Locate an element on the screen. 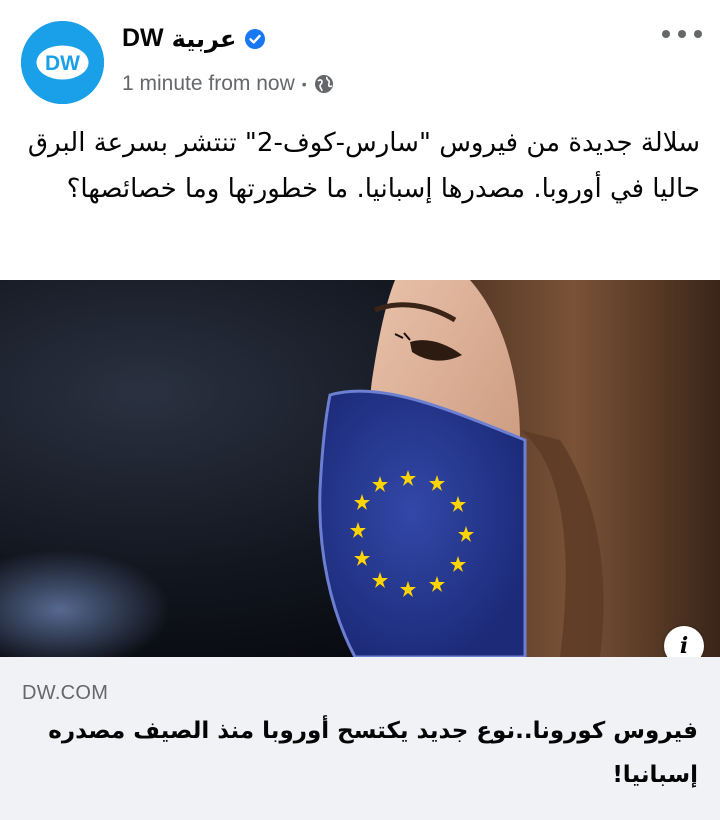  page-name: DW عربية is located at coordinates (194, 38).